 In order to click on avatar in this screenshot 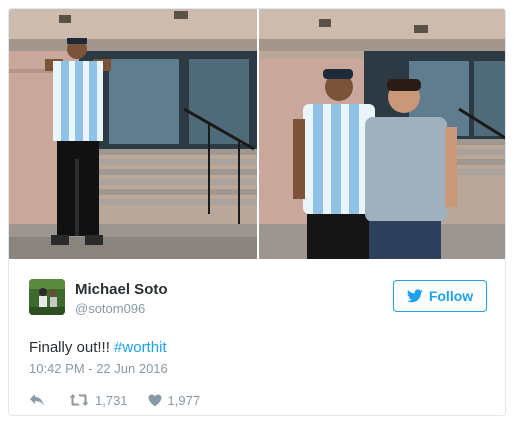, I will do `click(47, 297)`.